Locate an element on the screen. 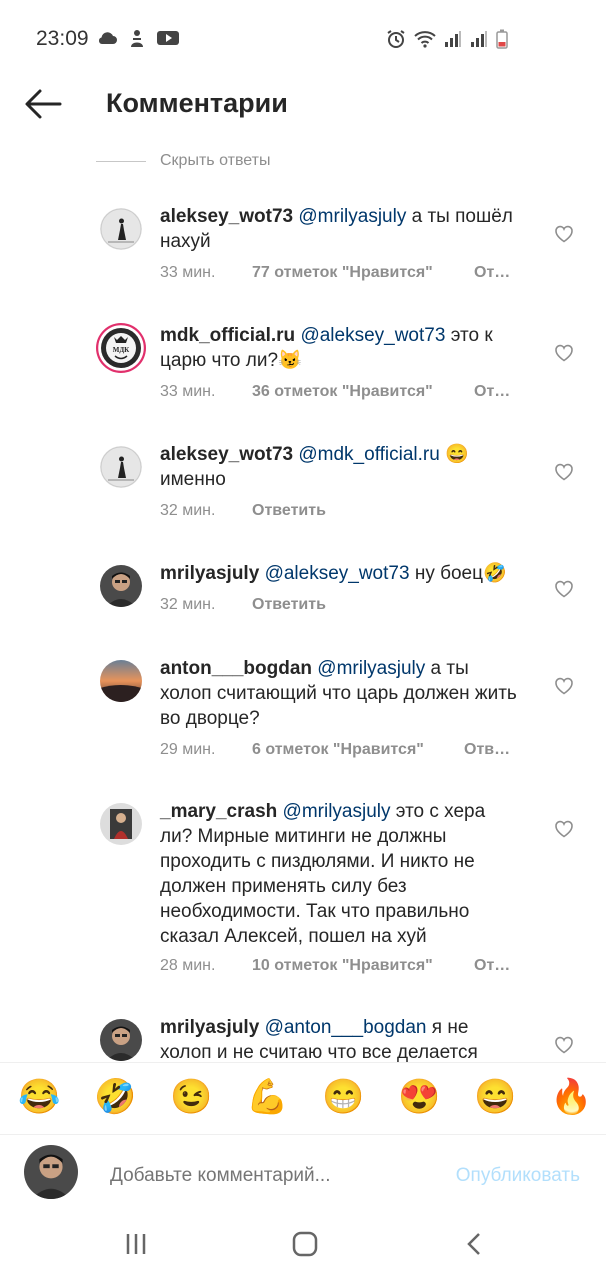  app-notification-icon is located at coordinates (137, 38).